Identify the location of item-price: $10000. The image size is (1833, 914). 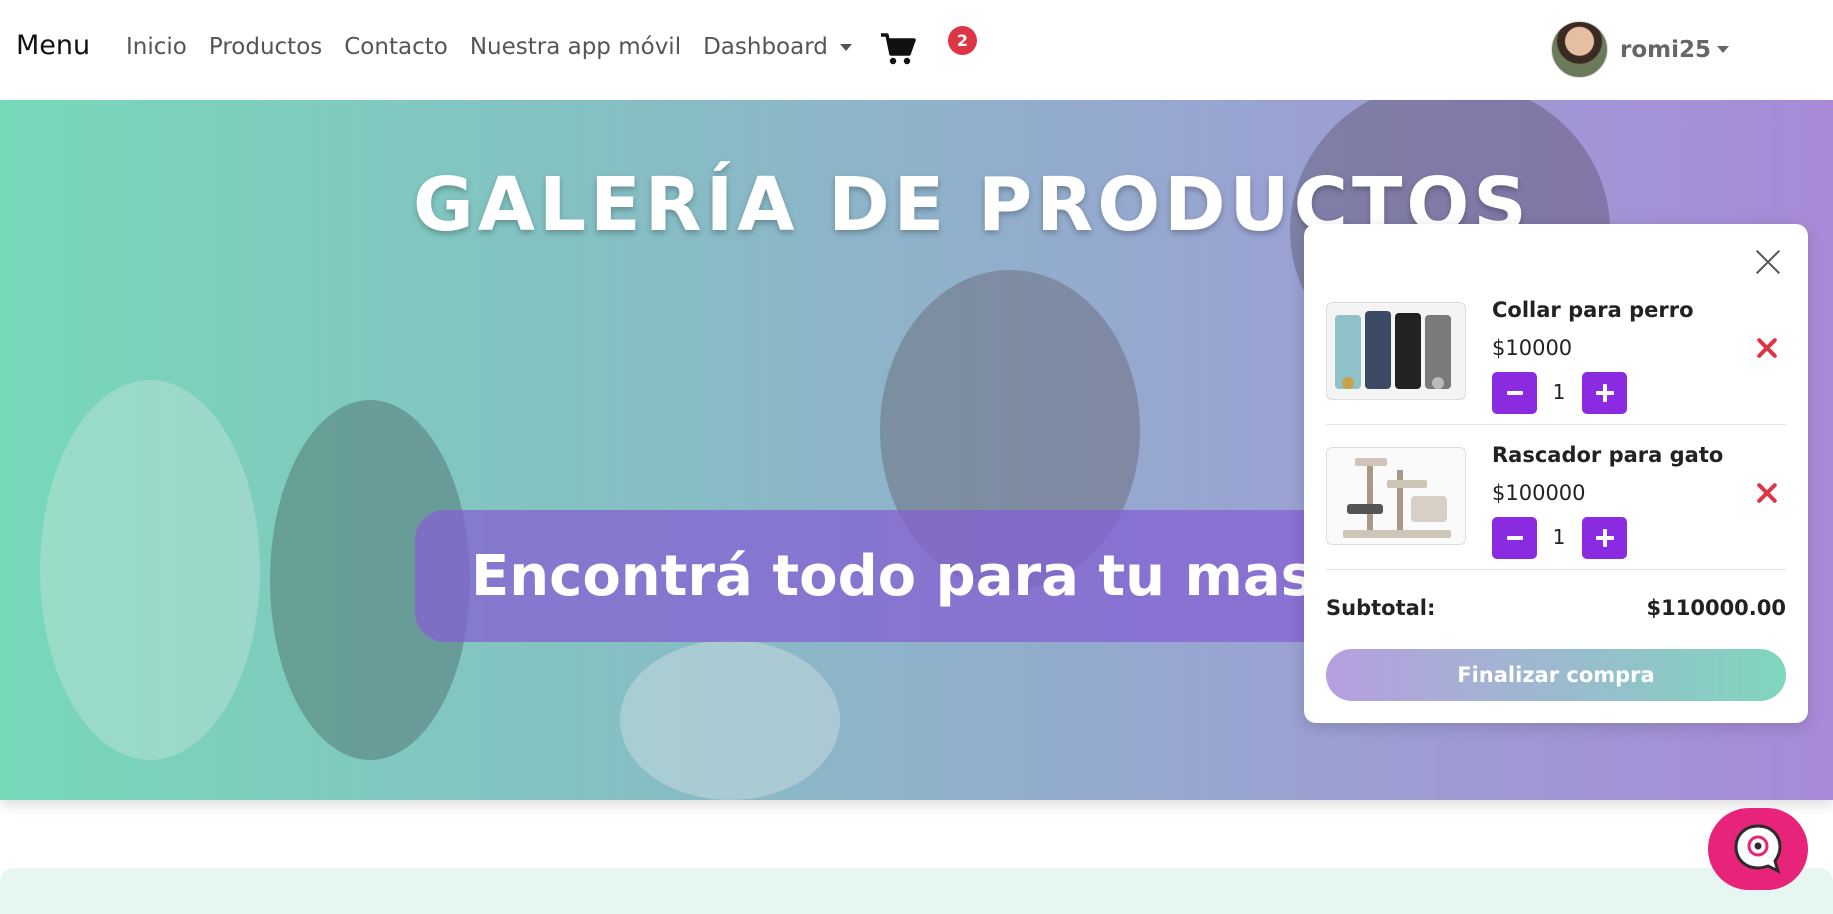
(1532, 348).